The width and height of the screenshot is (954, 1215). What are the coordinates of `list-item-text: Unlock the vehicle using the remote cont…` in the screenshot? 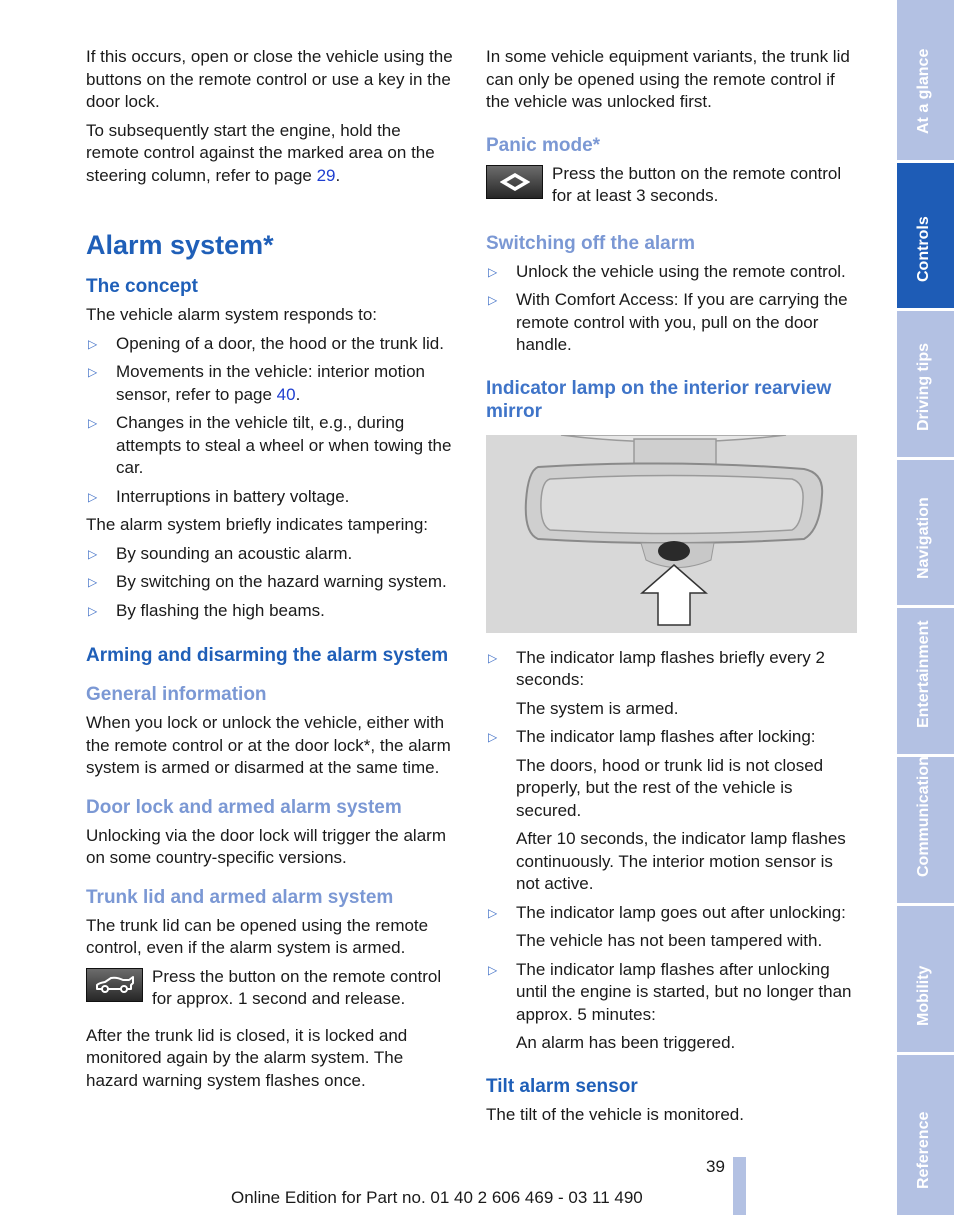 It's located at (681, 271).